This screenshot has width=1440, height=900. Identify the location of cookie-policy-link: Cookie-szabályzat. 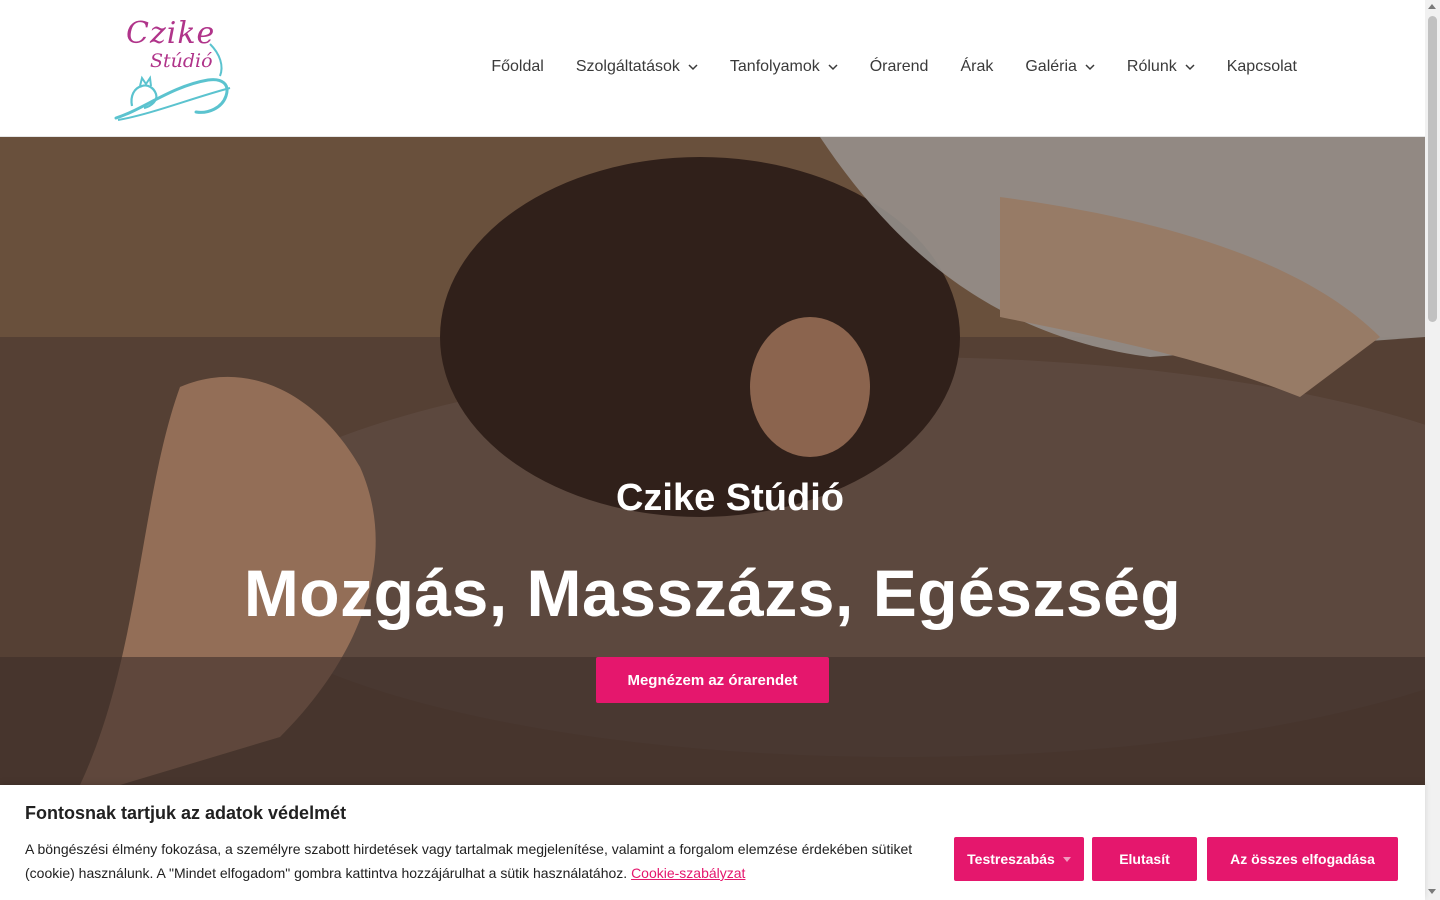
(688, 873).